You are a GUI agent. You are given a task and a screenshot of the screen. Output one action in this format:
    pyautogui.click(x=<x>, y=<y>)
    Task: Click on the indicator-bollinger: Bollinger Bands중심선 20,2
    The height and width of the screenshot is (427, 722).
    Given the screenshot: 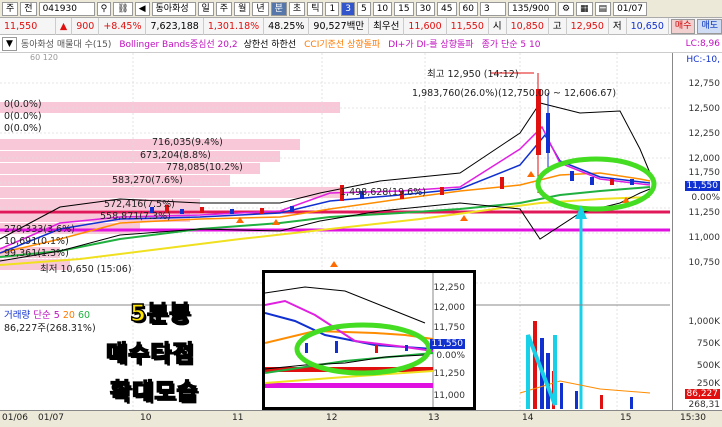 What is the action you would take?
    pyautogui.click(x=178, y=43)
    